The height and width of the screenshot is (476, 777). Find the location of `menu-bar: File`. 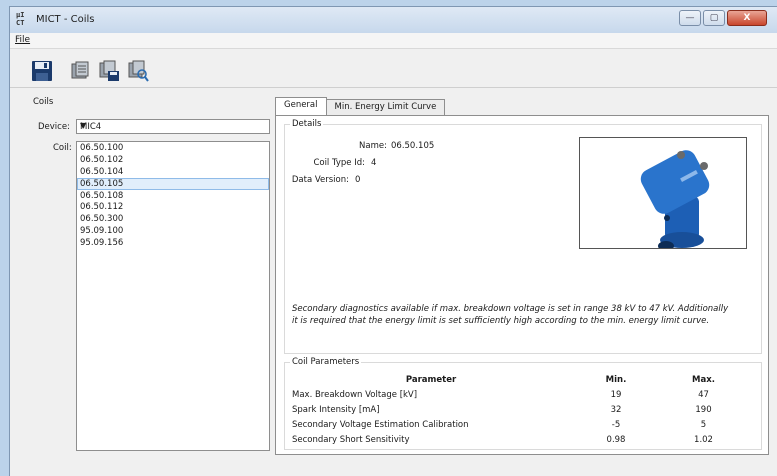

menu-bar: File is located at coordinates (393, 41).